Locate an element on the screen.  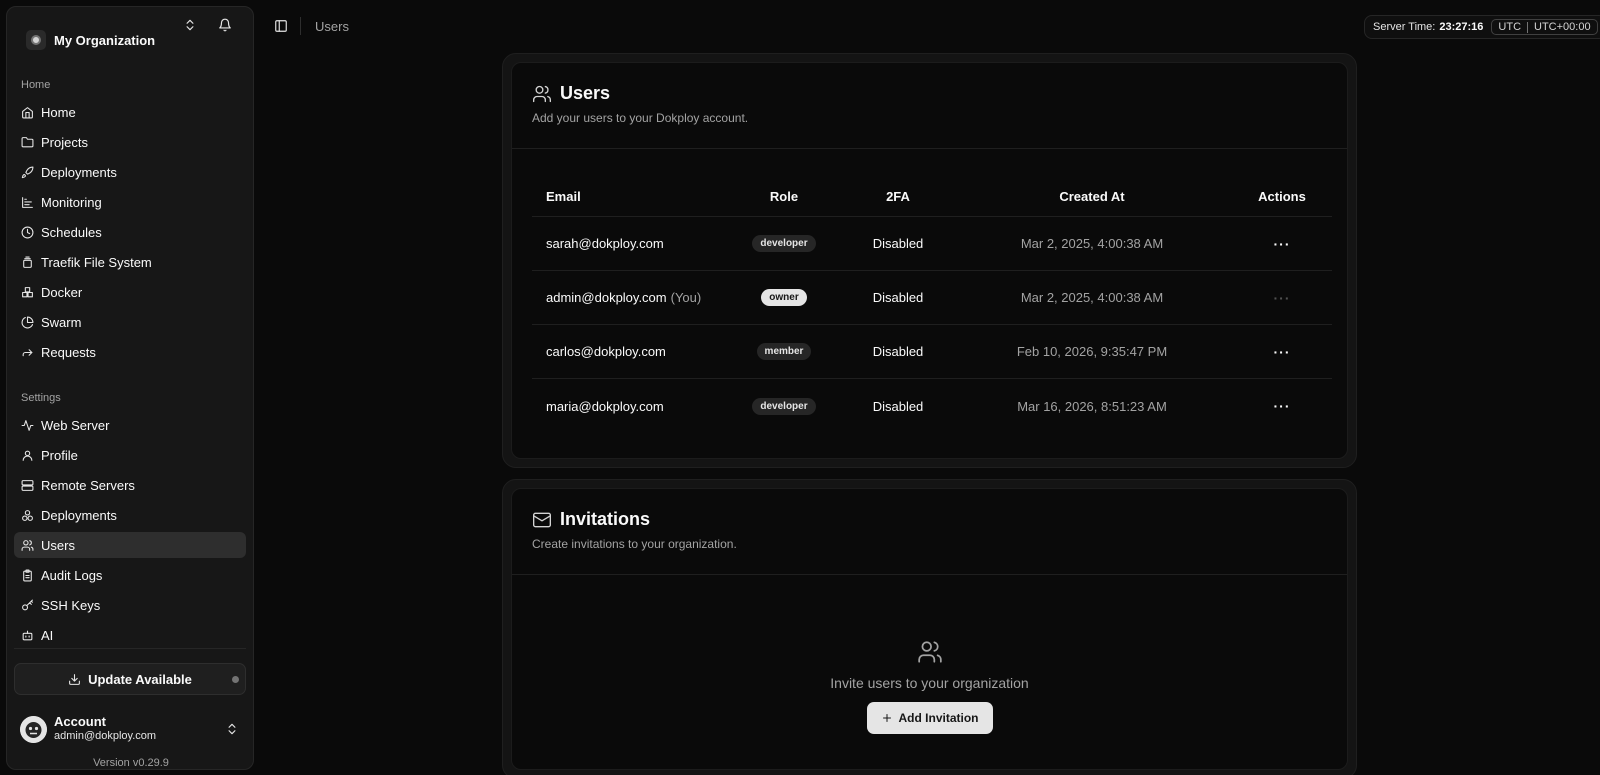
sidebar-item-schedules: Schedules is located at coordinates (130, 232).